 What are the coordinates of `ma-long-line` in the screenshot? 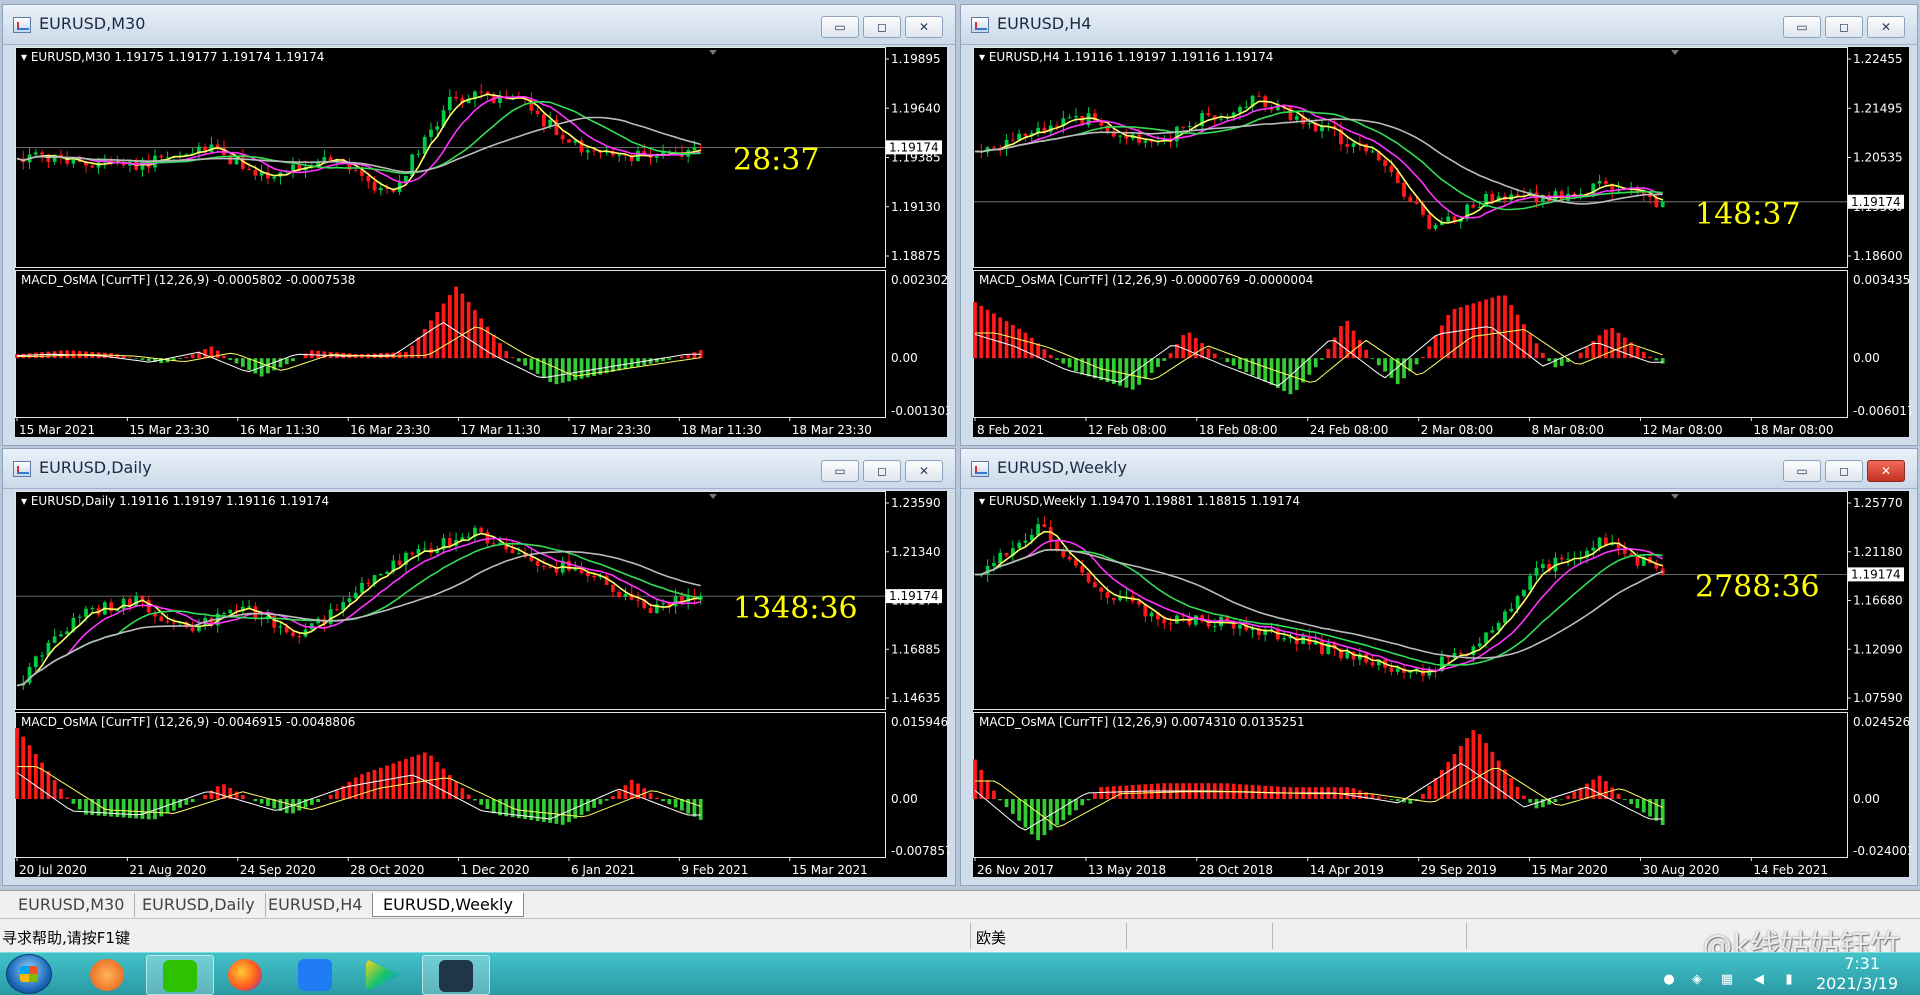 It's located at (1318, 161).